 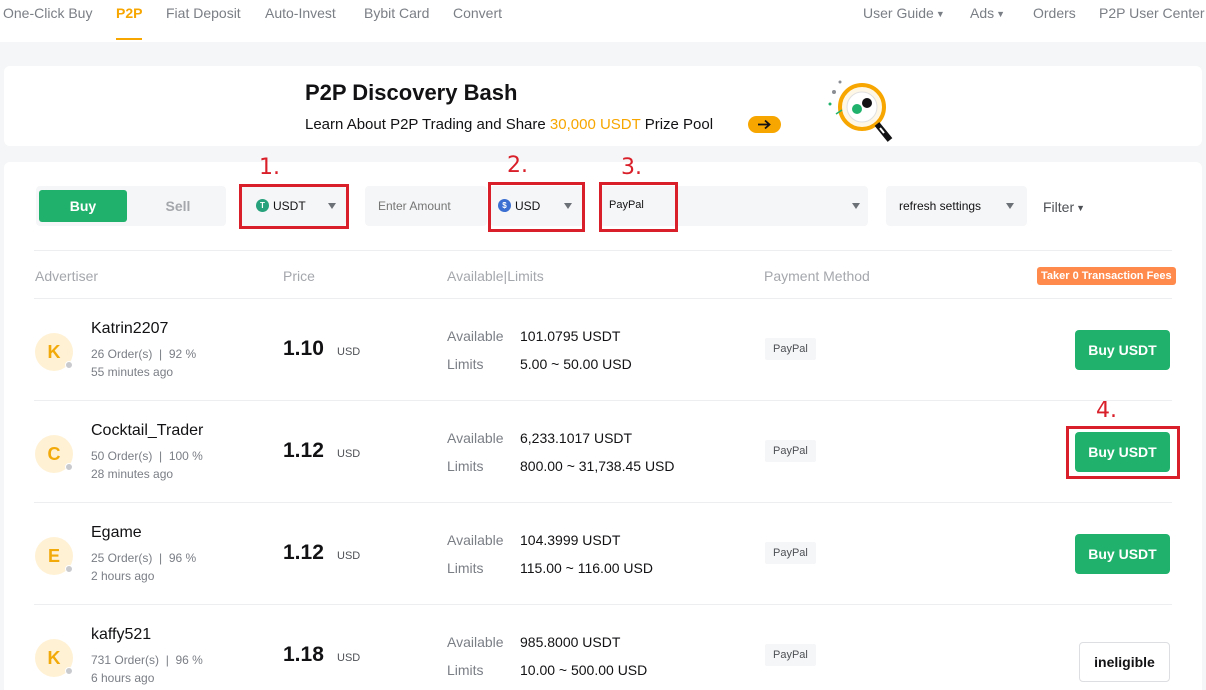 I want to click on buy-sell-toggle: Buy Sell, so click(x=131, y=206).